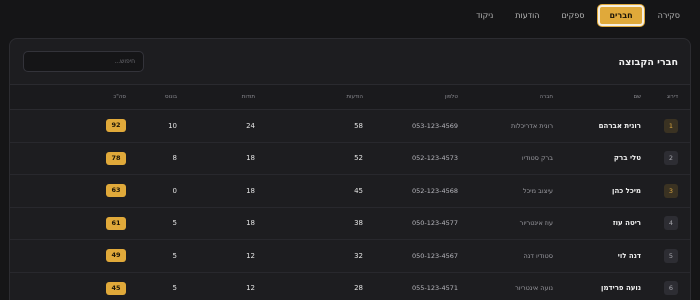 The width and height of the screenshot is (700, 300). Describe the element at coordinates (166, 97) in the screenshot. I see `header-bonus: בונוס` at that location.